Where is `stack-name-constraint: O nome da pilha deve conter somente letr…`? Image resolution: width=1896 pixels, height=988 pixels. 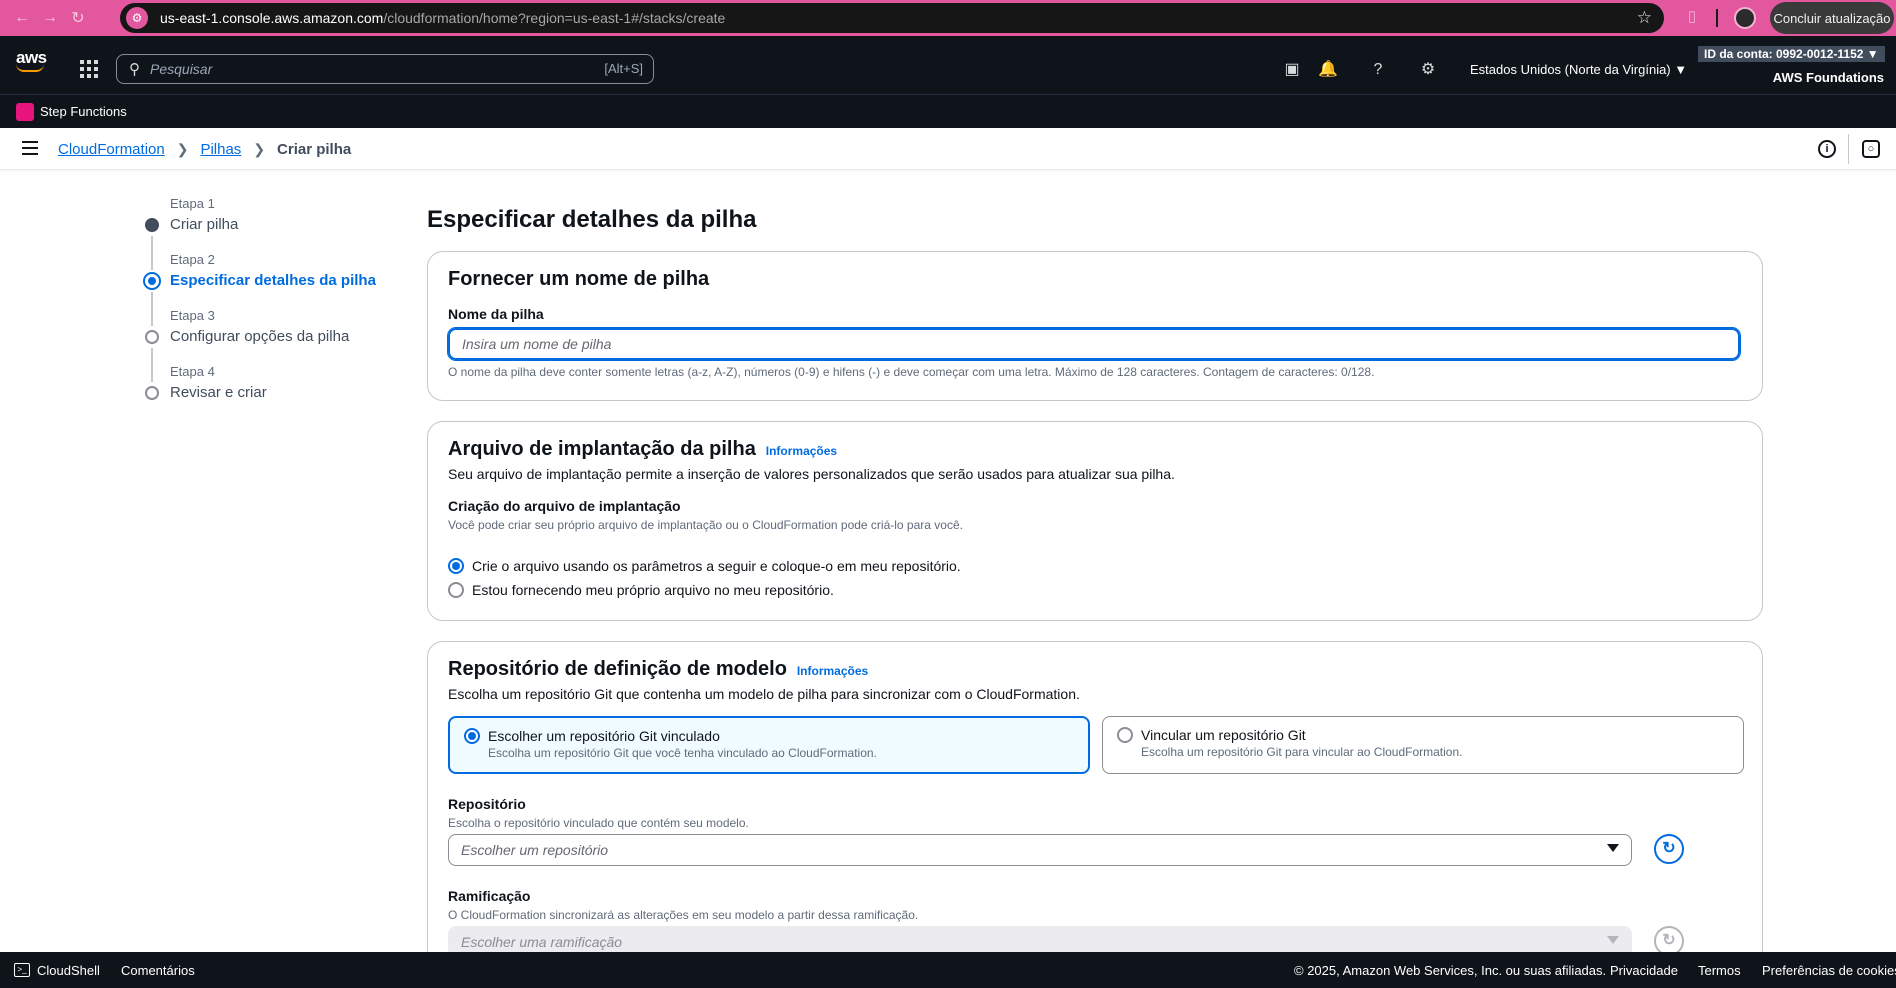 stack-name-constraint: O nome da pilha deve conter somente letr… is located at coordinates (911, 372).